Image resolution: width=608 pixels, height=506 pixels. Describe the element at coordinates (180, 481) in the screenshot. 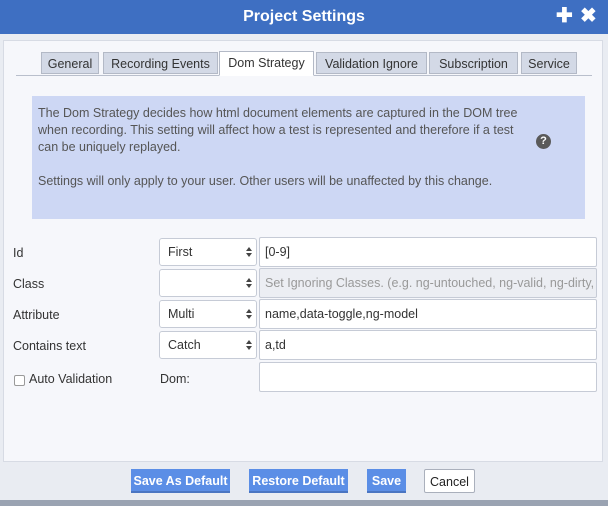

I see `save-as-default-button: Save As Default` at that location.